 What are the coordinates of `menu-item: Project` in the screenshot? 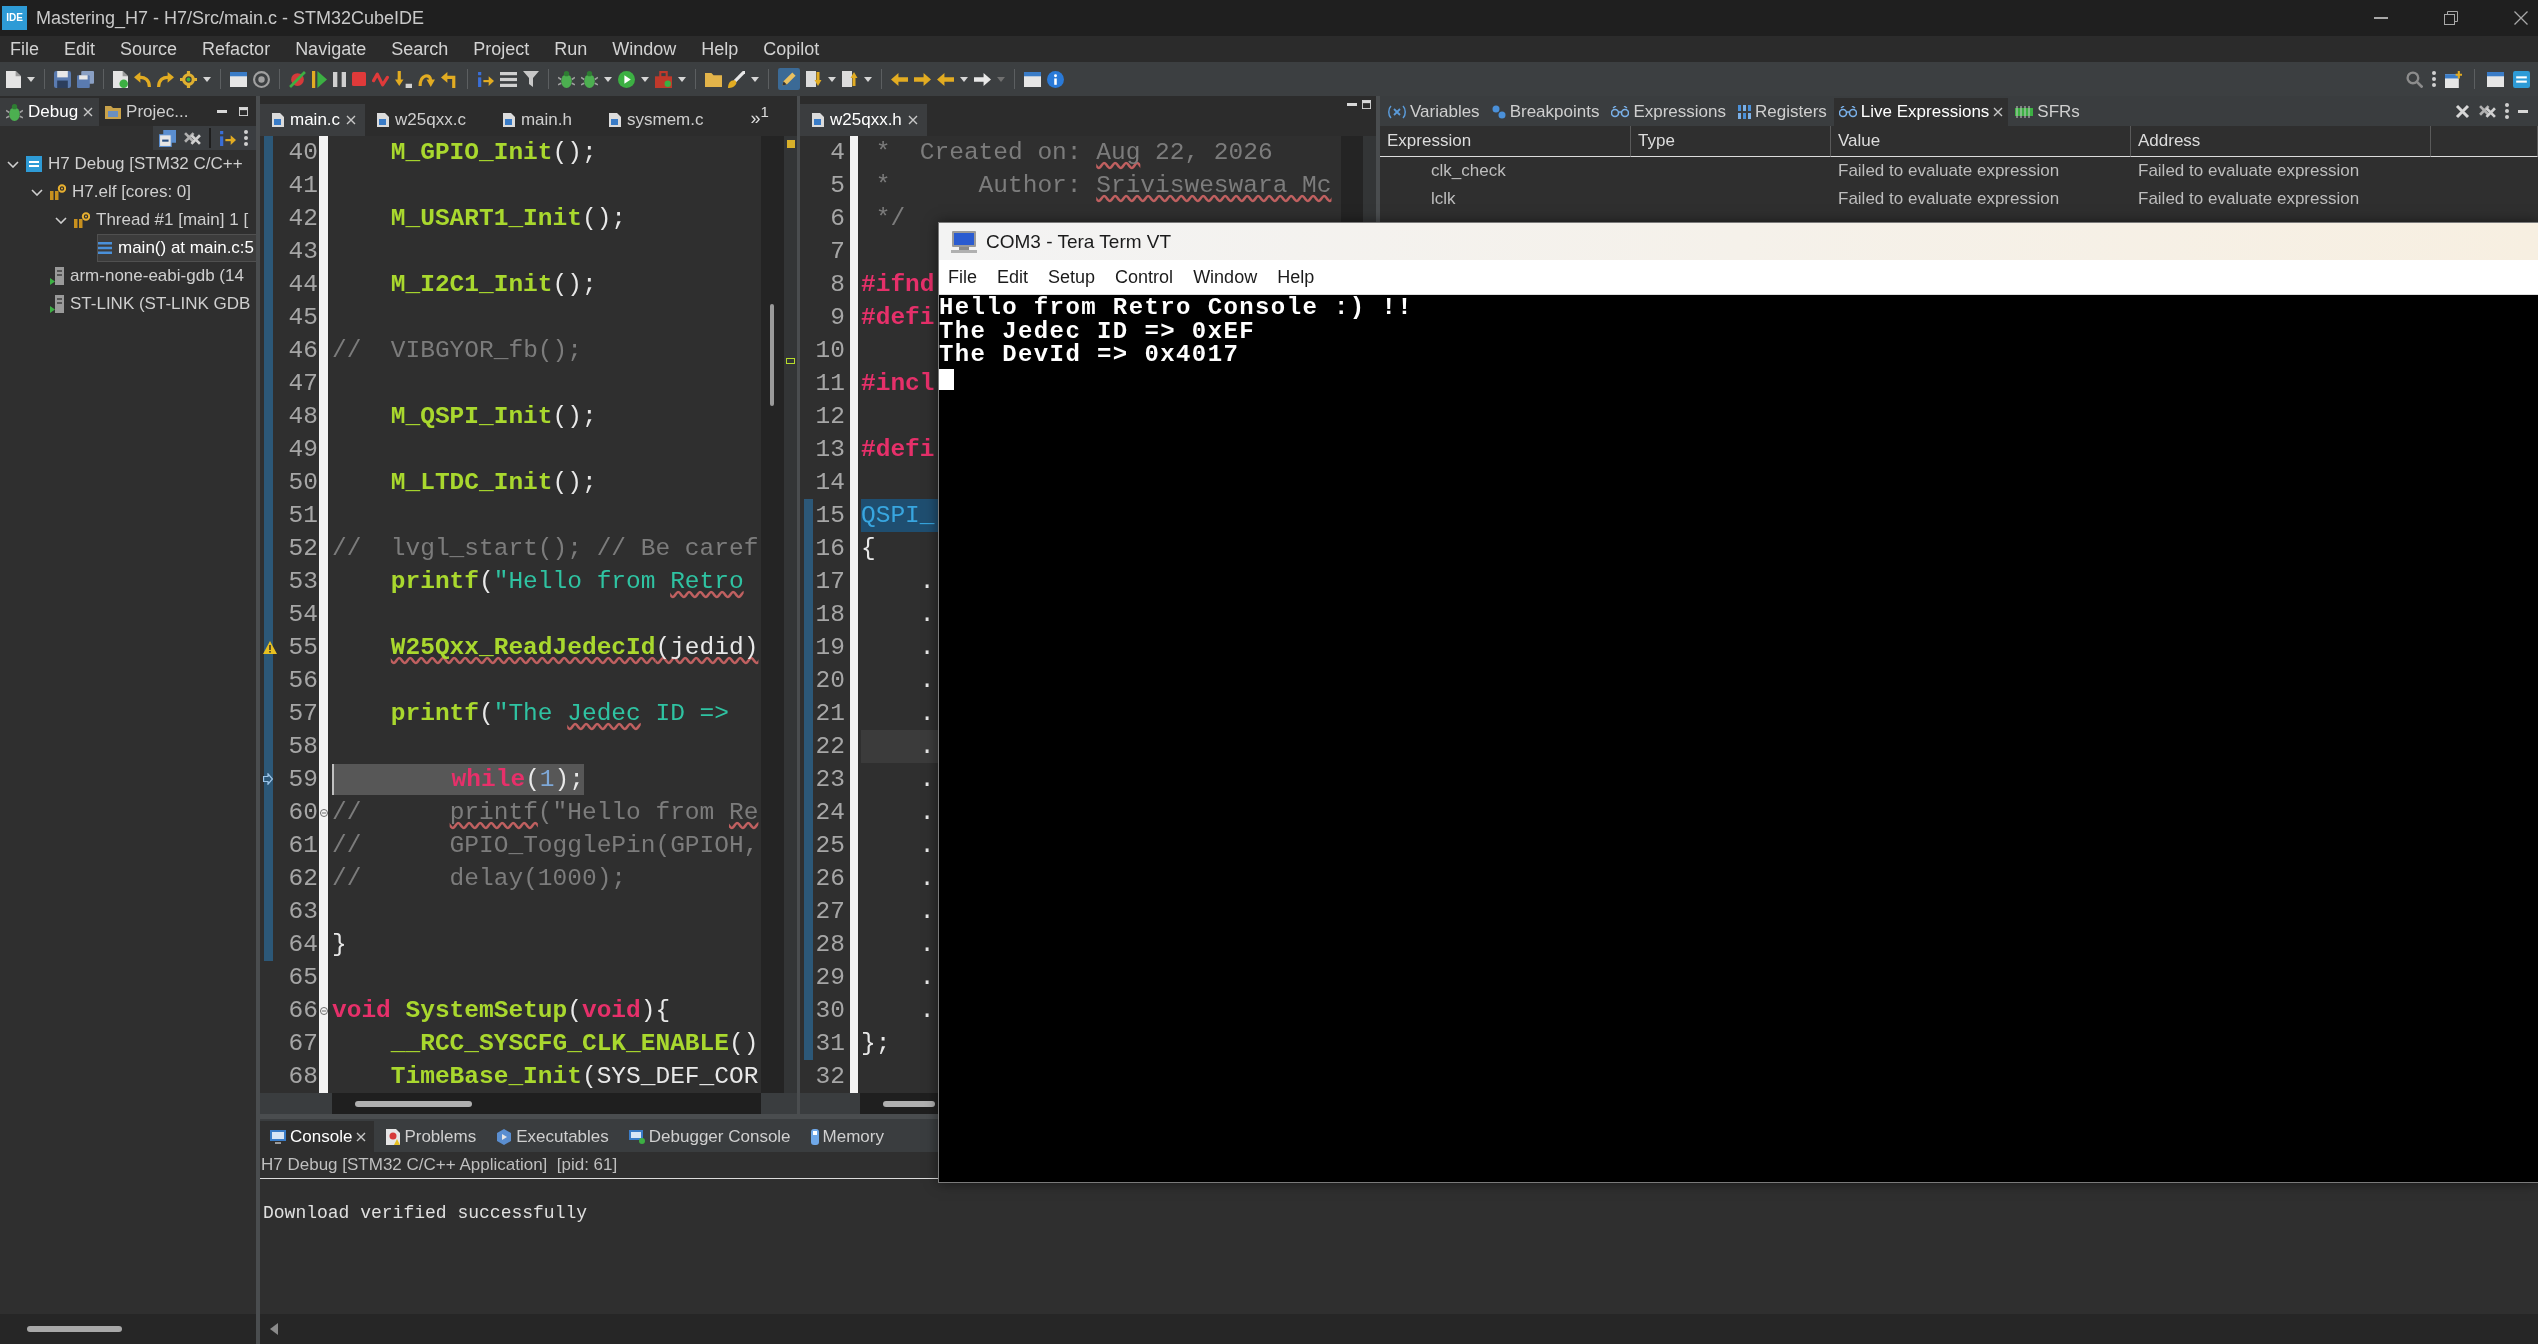 It's located at (501, 49).